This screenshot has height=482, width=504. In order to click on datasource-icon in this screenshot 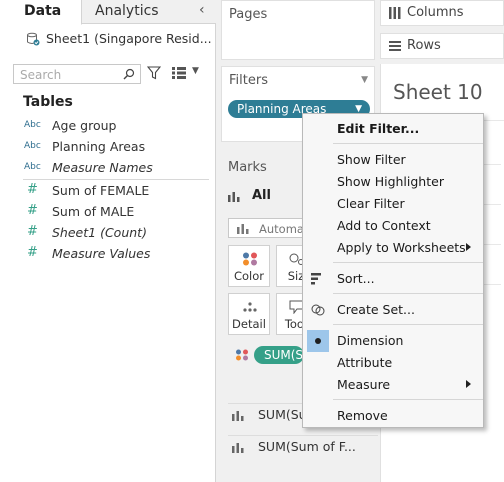, I will do `click(33, 39)`.